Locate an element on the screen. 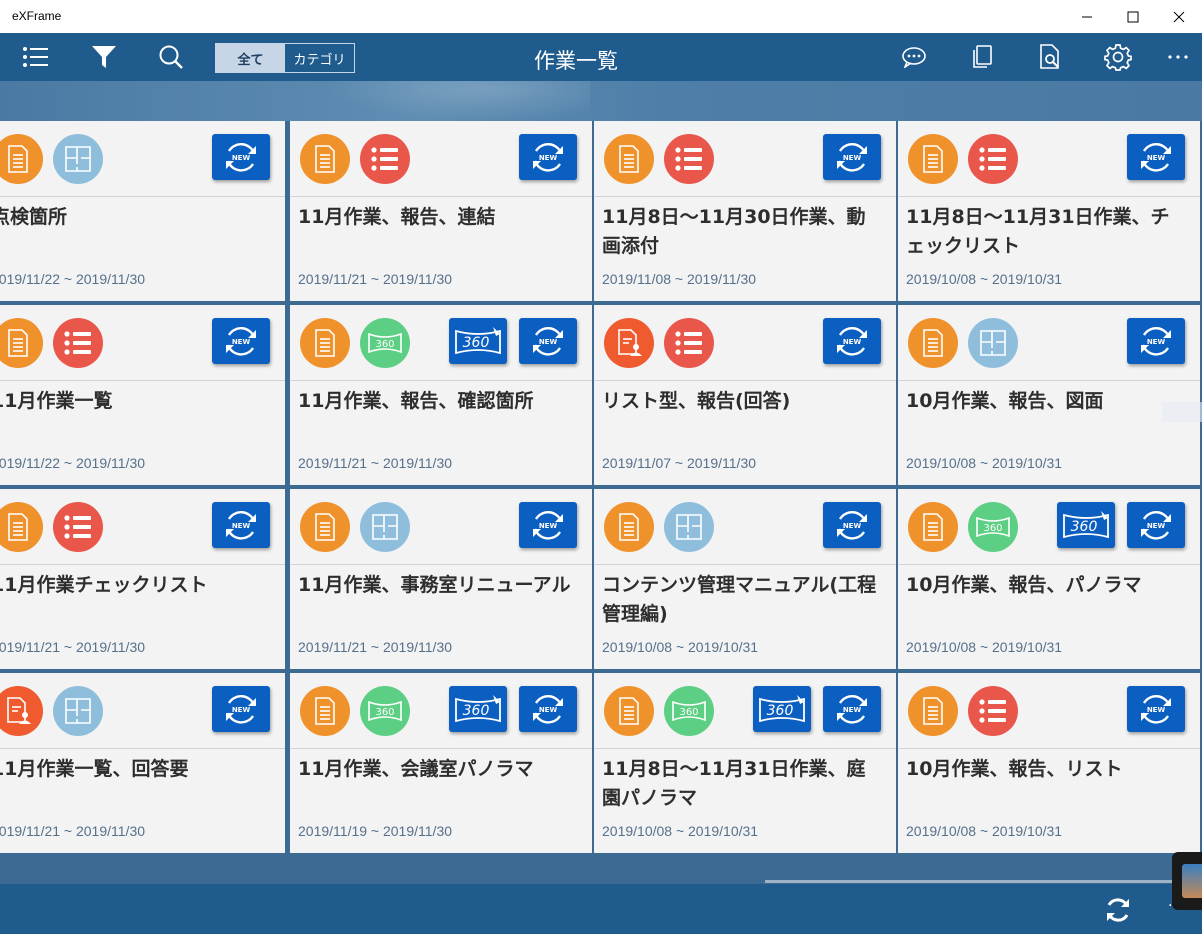  settings-button is located at coordinates (1118, 57).